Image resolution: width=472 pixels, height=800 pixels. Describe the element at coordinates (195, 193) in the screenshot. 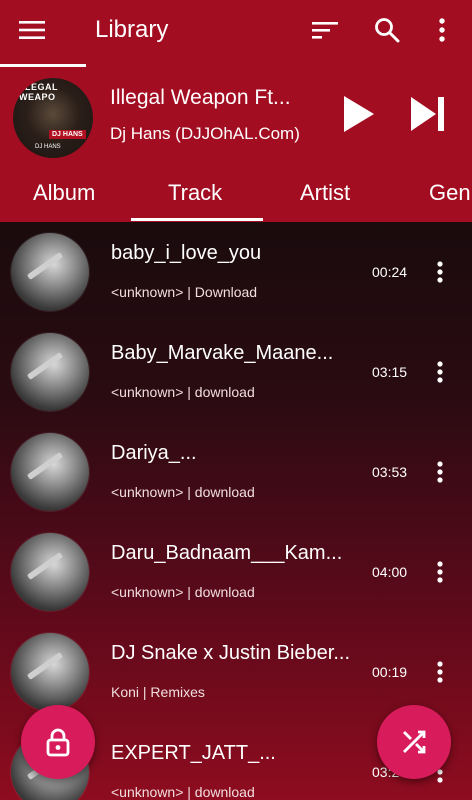

I see `tab-track: Track` at that location.